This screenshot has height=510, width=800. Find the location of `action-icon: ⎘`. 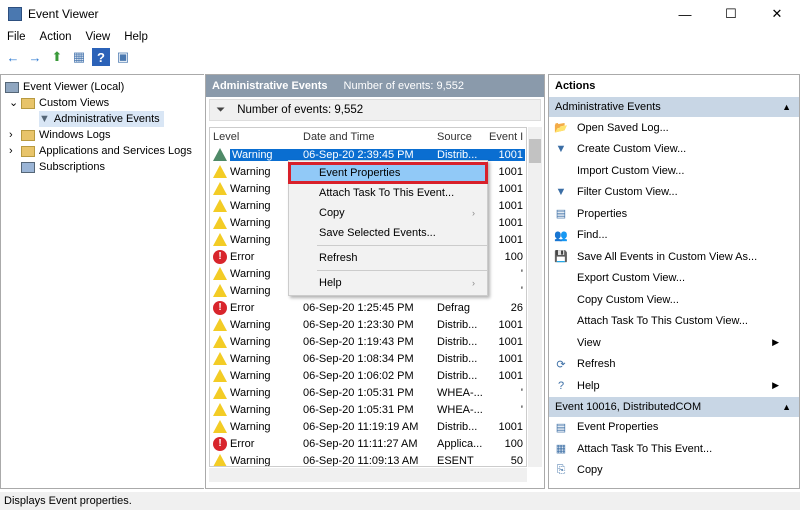

action-icon: ⎘ is located at coordinates (561, 469).